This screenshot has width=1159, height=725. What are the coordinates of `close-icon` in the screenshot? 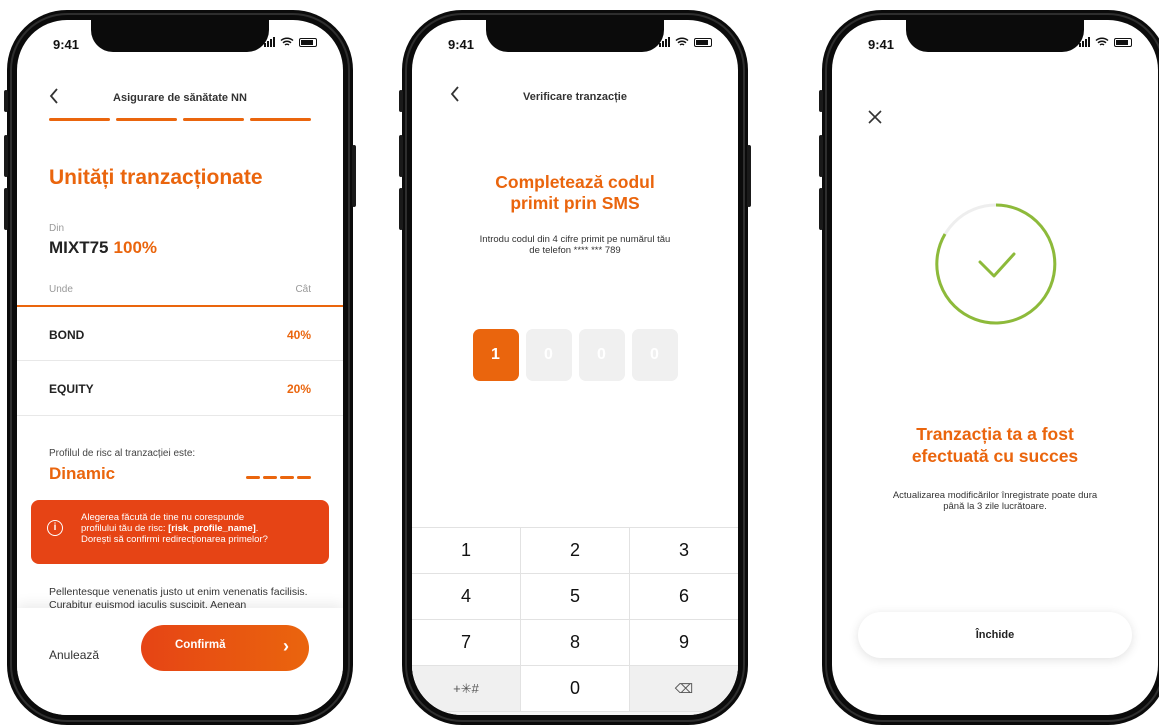 It's located at (875, 117).